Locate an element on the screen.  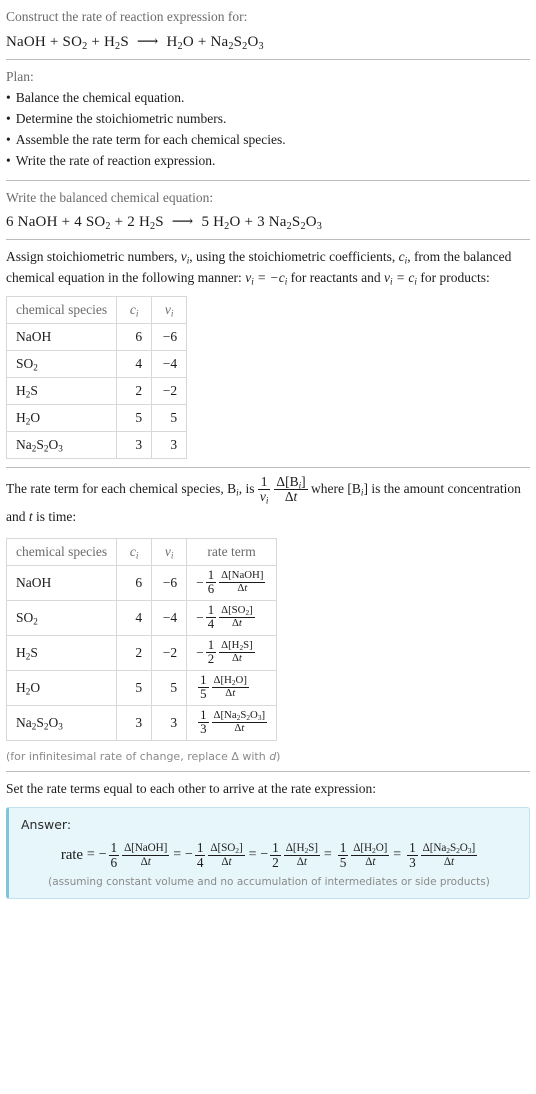
symbol-nu-i: νi is located at coordinates (185, 257).